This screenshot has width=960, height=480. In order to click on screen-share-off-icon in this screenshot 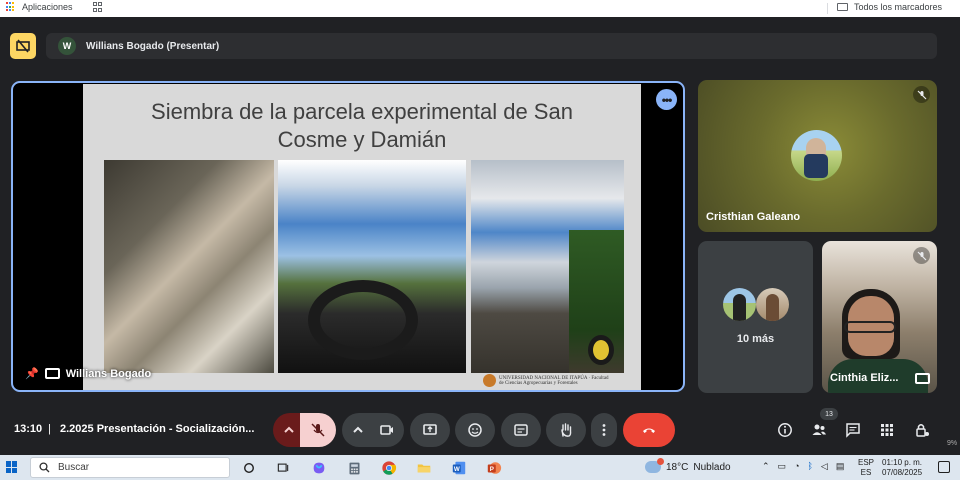, I will do `click(23, 46)`.